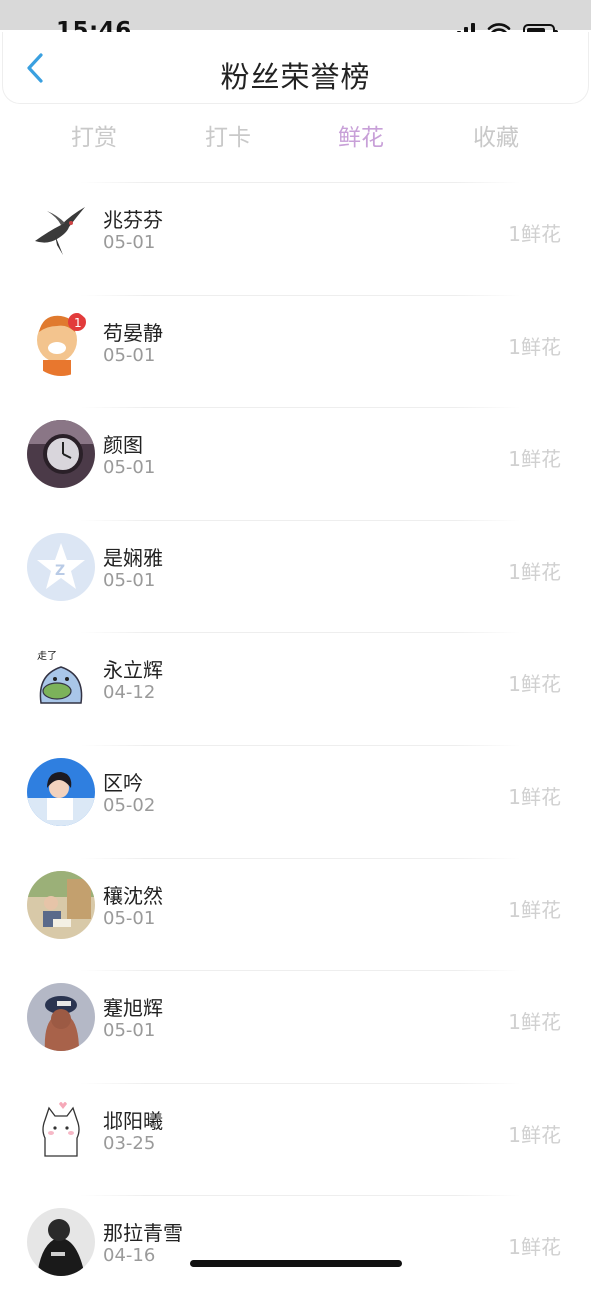 The width and height of the screenshot is (591, 1308). I want to click on cartoon-boy-icon: 1, so click(61, 341).